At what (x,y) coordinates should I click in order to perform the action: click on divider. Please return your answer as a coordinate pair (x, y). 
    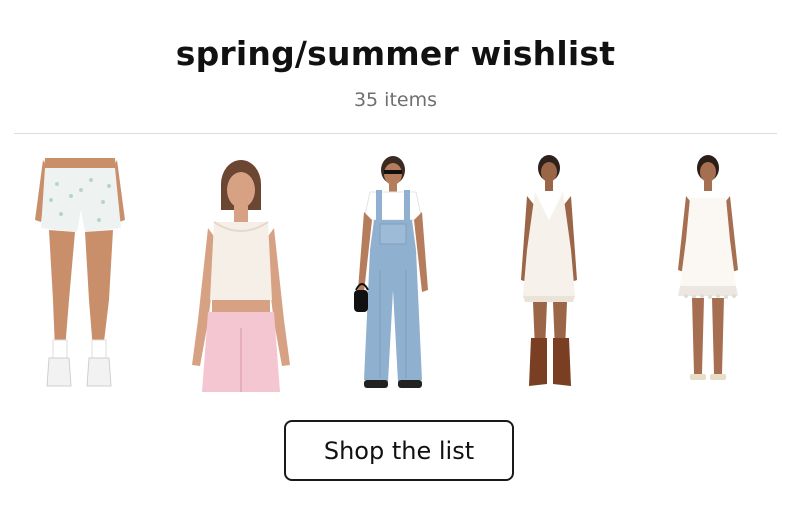
    Looking at the image, I should click on (395, 133).